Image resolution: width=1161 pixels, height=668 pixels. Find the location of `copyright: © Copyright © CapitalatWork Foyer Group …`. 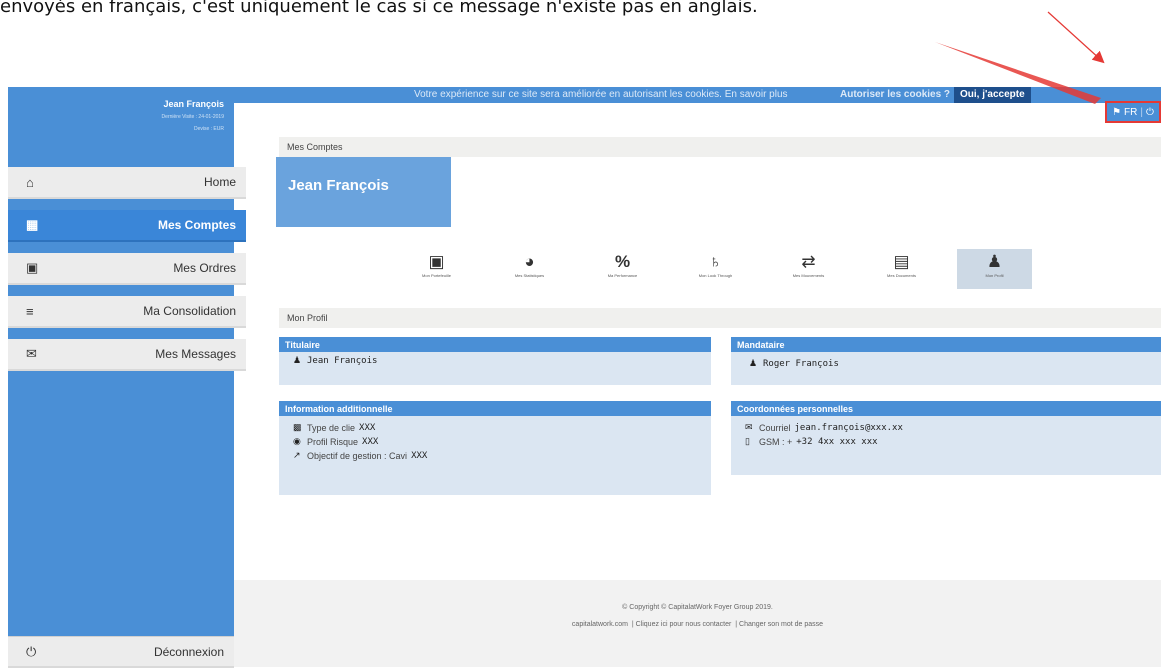

copyright: © Copyright © CapitalatWork Foyer Group … is located at coordinates (697, 607).